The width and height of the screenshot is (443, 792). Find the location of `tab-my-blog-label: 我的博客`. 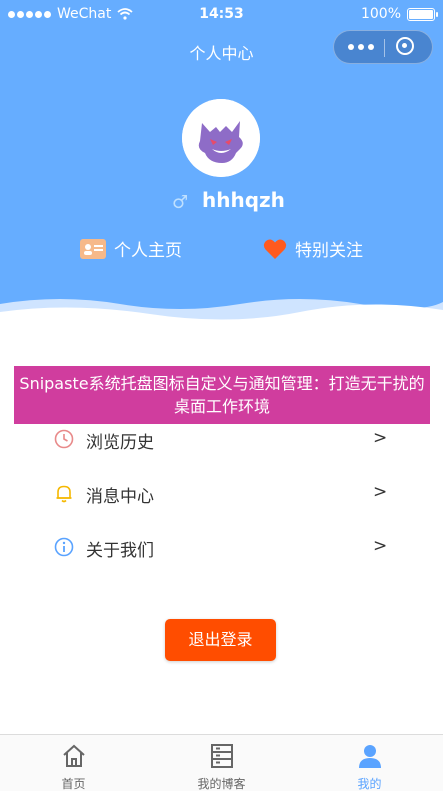

tab-my-blog-label: 我的博客 is located at coordinates (221, 784).